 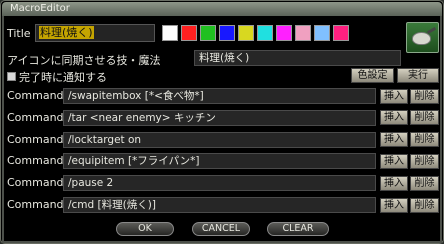 What do you see at coordinates (219, 117) in the screenshot?
I see `command-input: /tar <near enemy> キッチン` at bounding box center [219, 117].